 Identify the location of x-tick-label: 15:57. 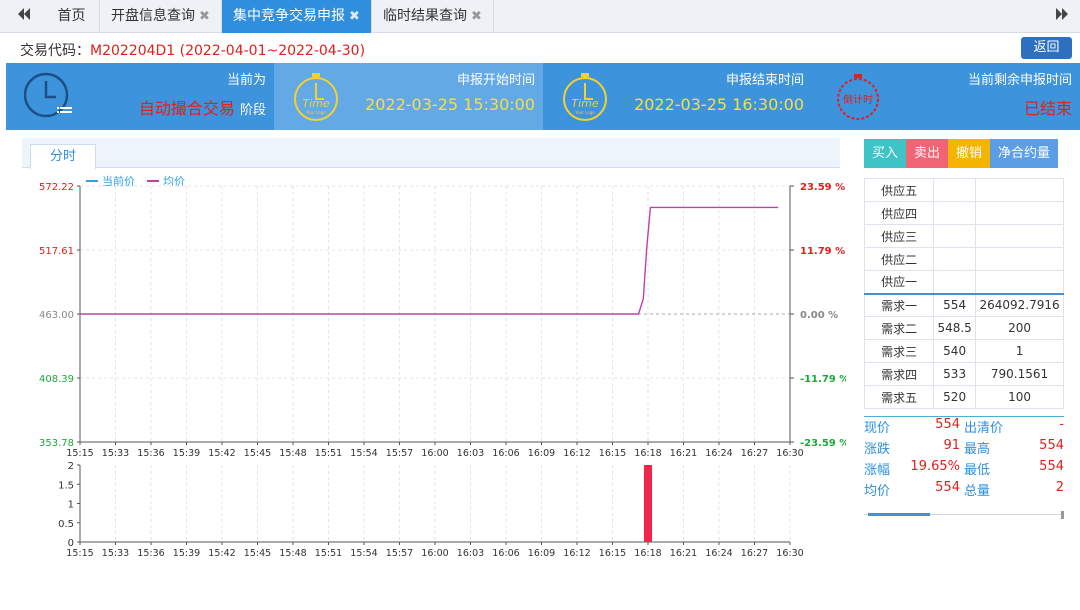
(399, 453).